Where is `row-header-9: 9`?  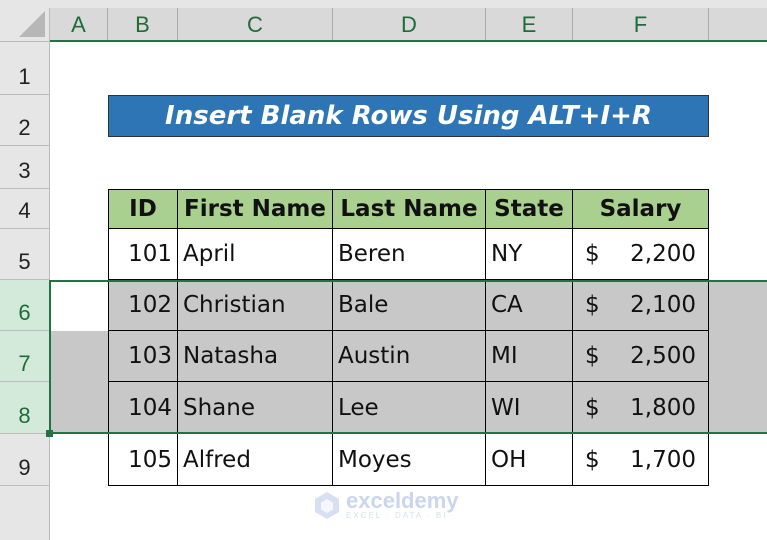 row-header-9: 9 is located at coordinates (25, 460).